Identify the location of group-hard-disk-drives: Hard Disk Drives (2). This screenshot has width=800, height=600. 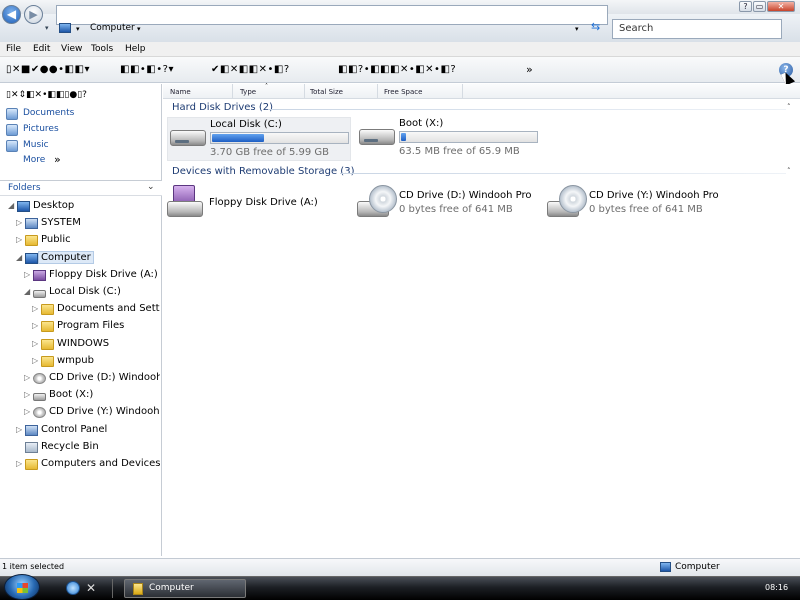
(222, 107).